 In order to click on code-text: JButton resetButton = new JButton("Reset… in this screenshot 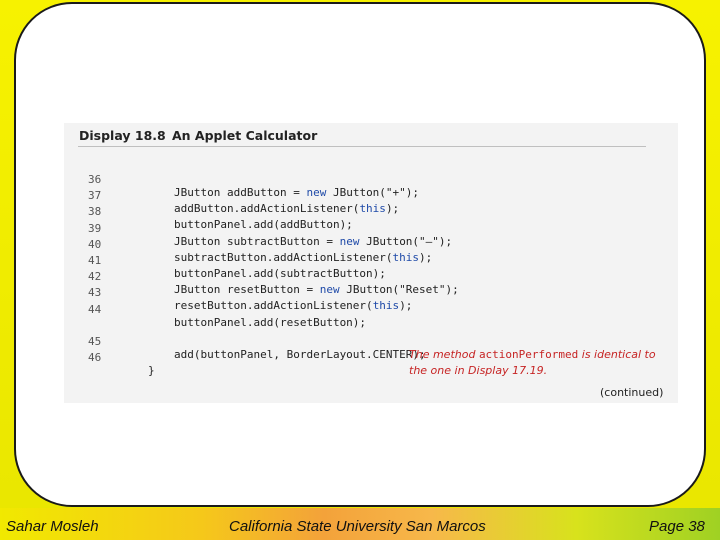, I will do `click(316, 290)`.